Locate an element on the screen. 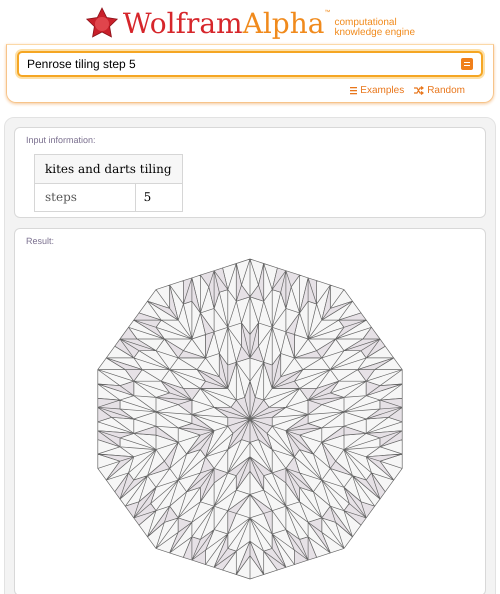 The image size is (500, 594). pod-title: Result: is located at coordinates (41, 241).